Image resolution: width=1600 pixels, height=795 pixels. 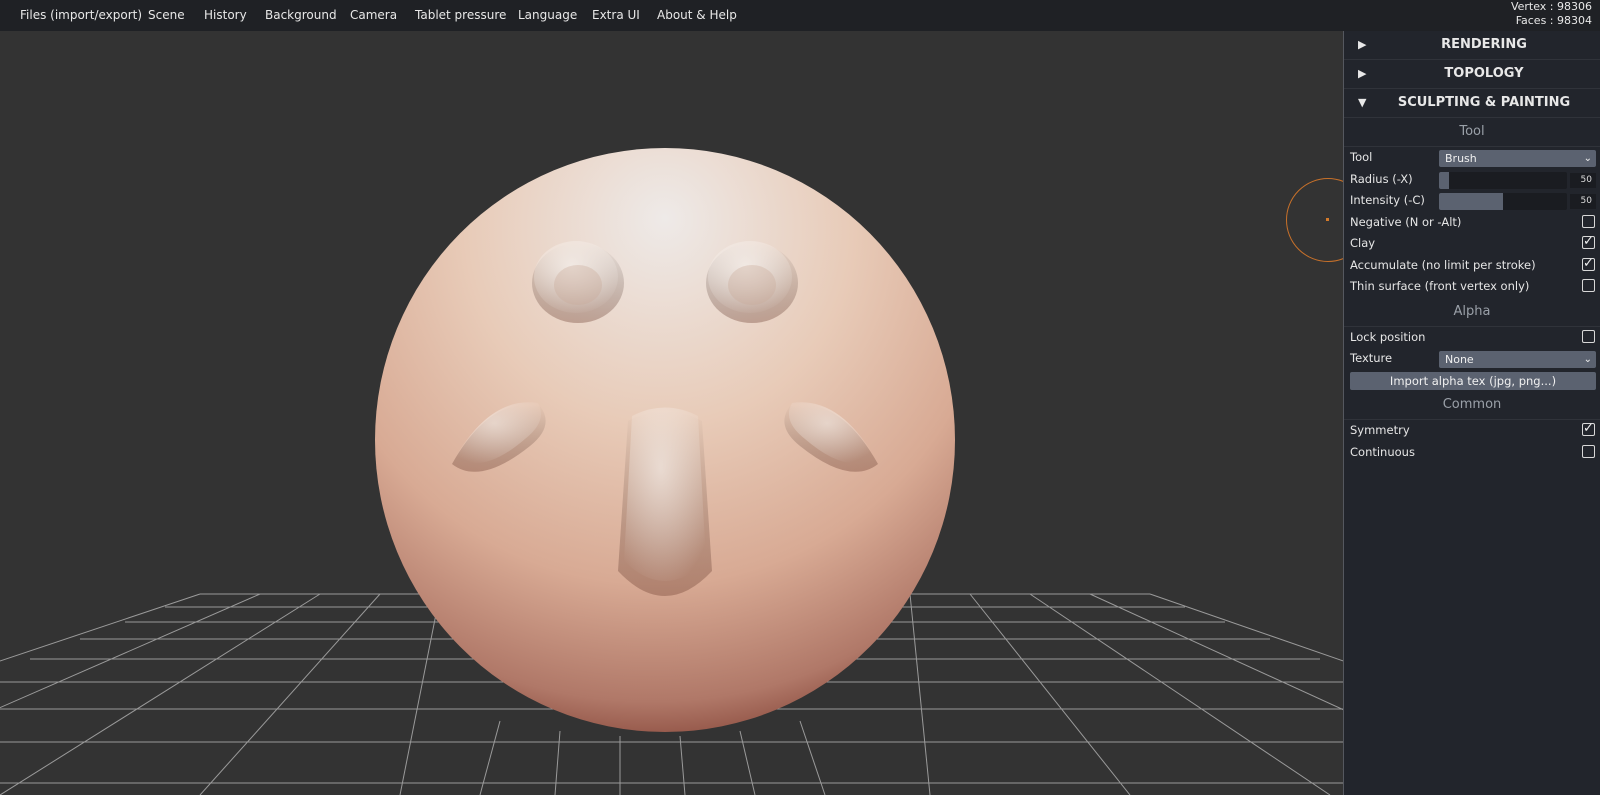 What do you see at coordinates (1380, 430) in the screenshot?
I see `symmetry-label: Symmetry` at bounding box center [1380, 430].